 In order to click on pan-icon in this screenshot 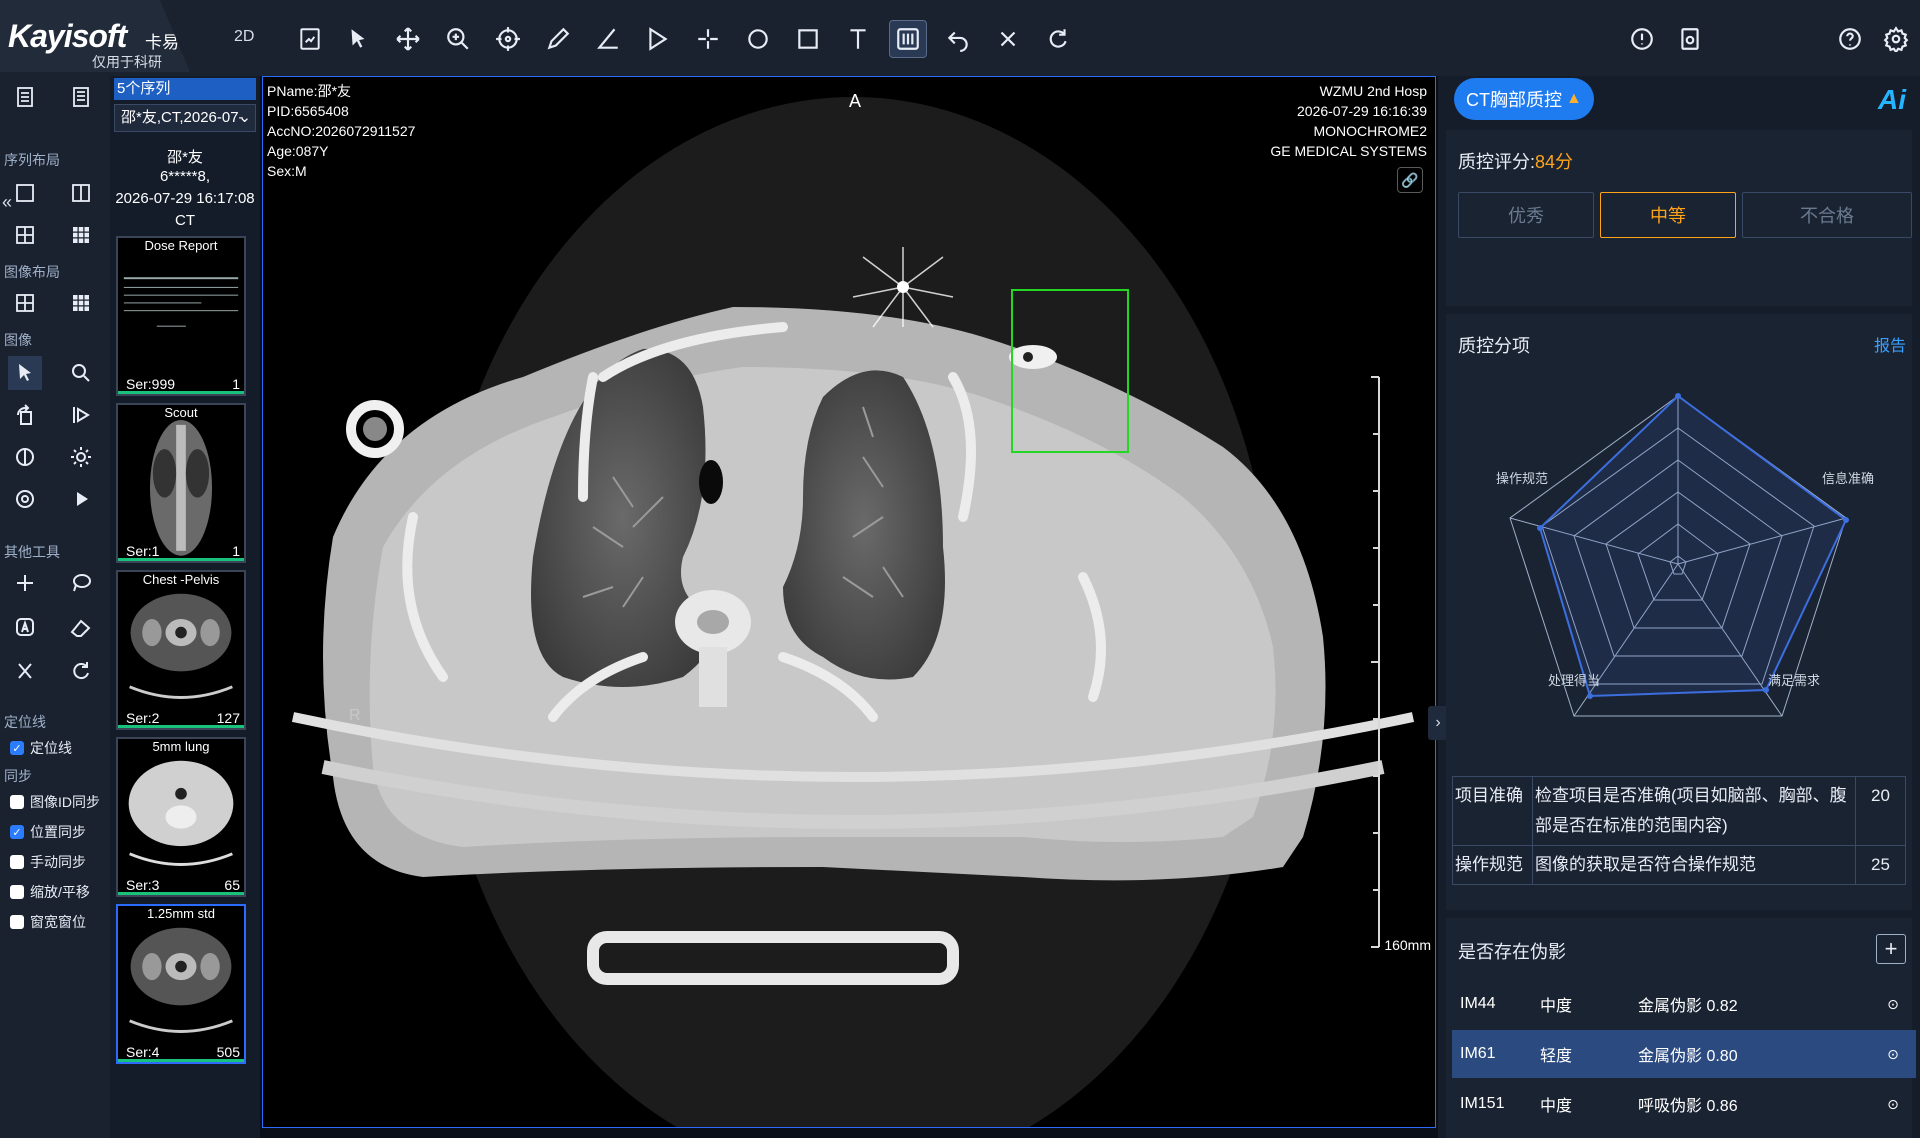, I will do `click(408, 39)`.